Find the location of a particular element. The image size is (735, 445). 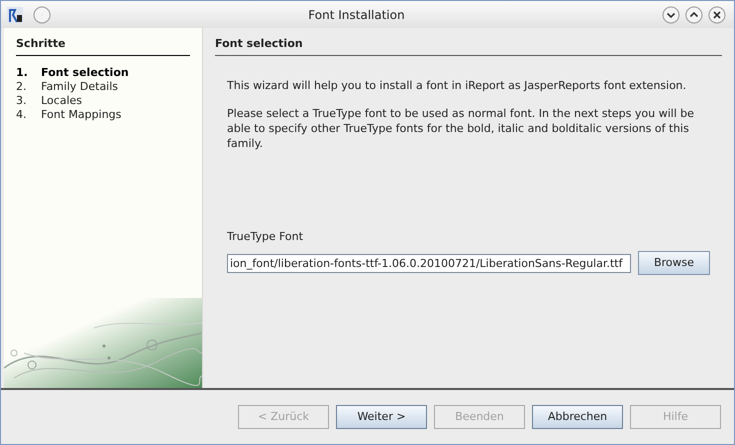

wizard-button: Weiter > is located at coordinates (381, 417).